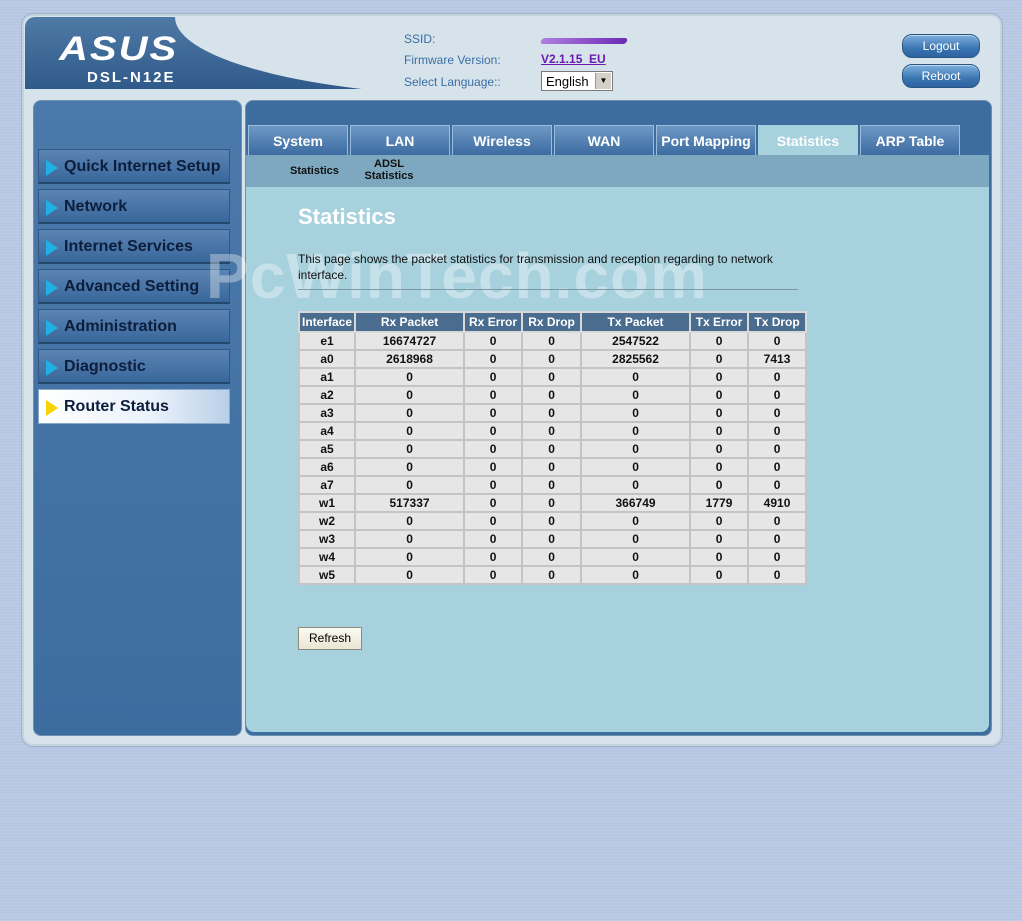  What do you see at coordinates (410, 503) in the screenshot?
I see `stat-cell: 517337` at bounding box center [410, 503].